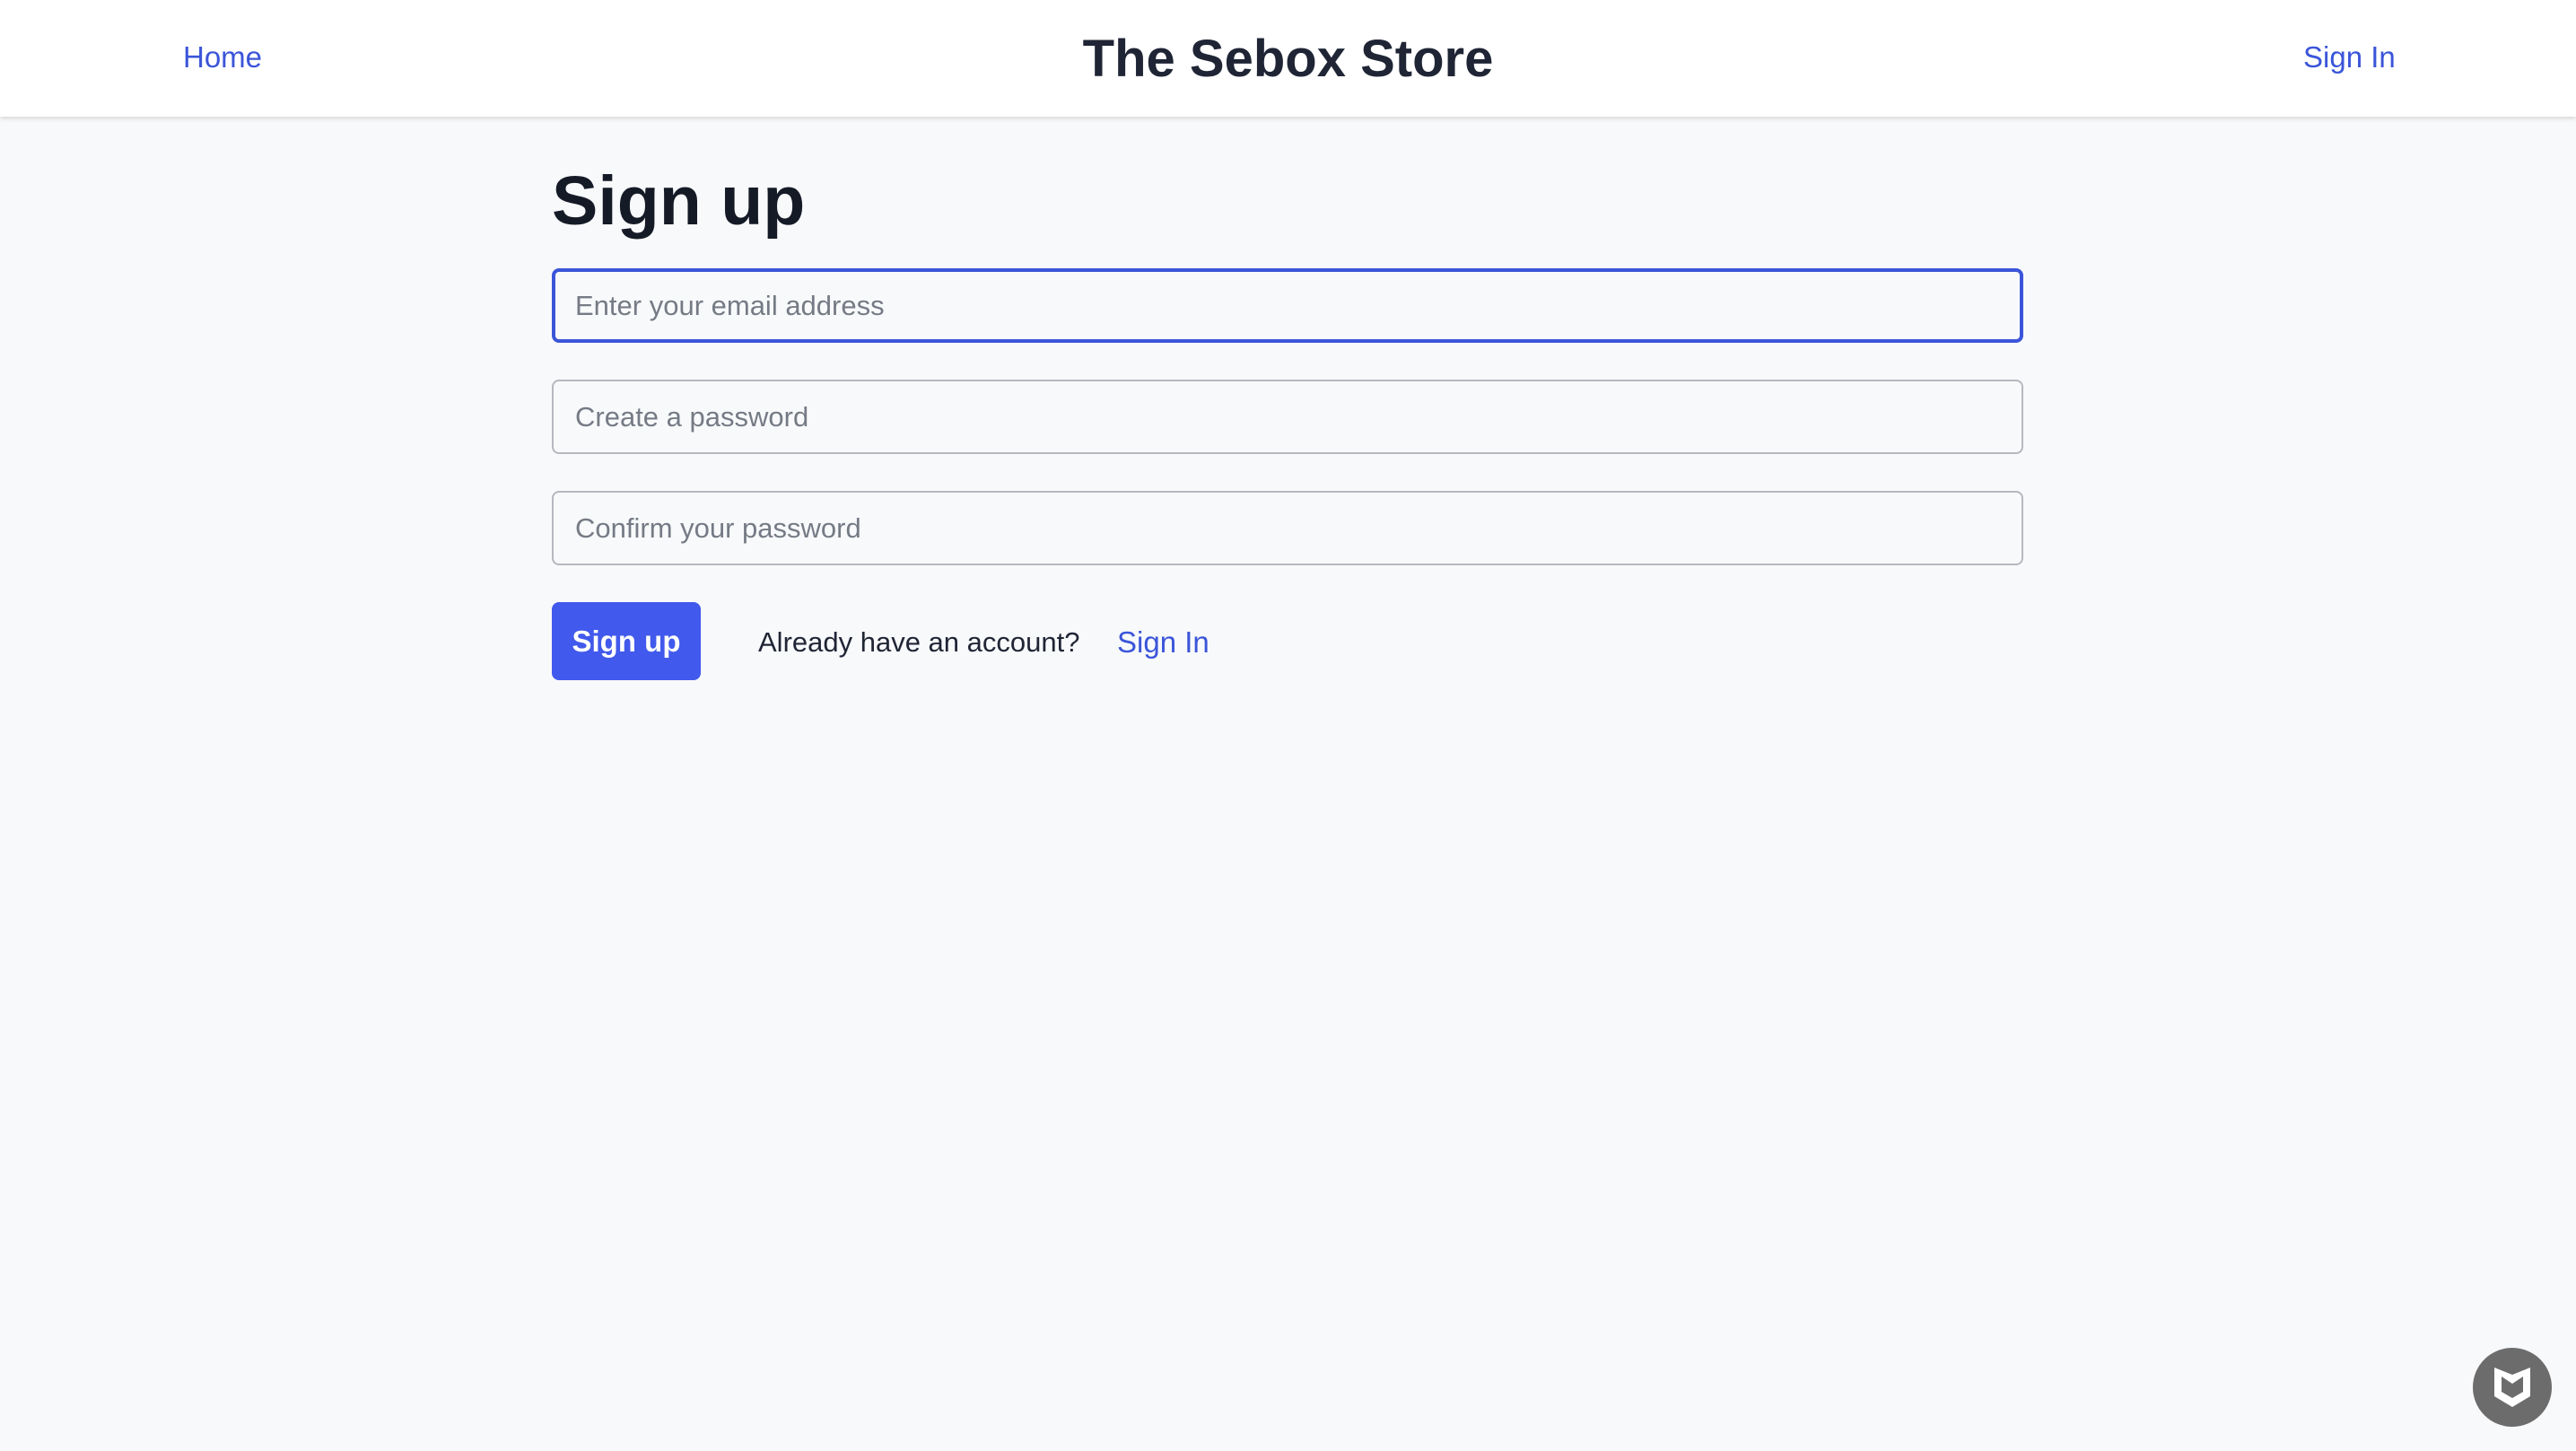 The height and width of the screenshot is (1451, 2576). What do you see at coordinates (1287, 417) in the screenshot?
I see `password-input` at bounding box center [1287, 417].